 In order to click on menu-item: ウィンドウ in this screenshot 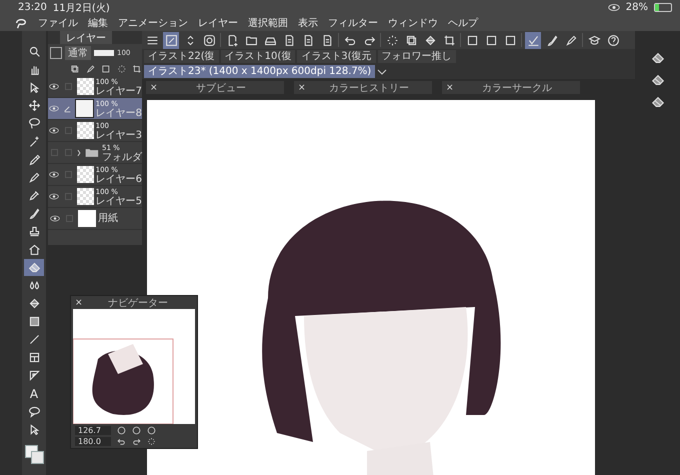, I will do `click(413, 23)`.